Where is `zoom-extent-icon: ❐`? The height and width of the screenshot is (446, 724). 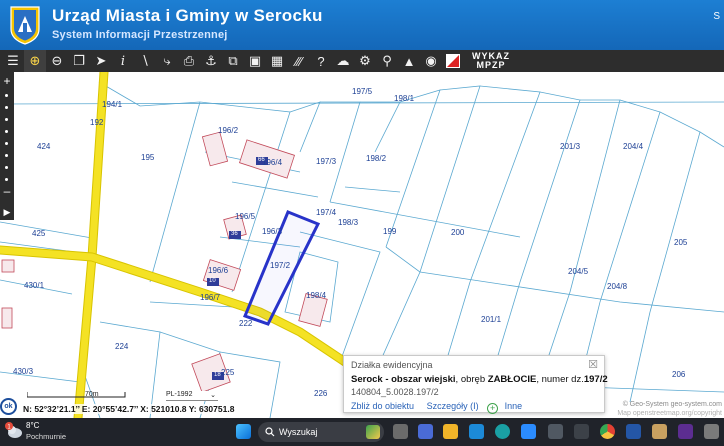 zoom-extent-icon: ❐ is located at coordinates (79, 61).